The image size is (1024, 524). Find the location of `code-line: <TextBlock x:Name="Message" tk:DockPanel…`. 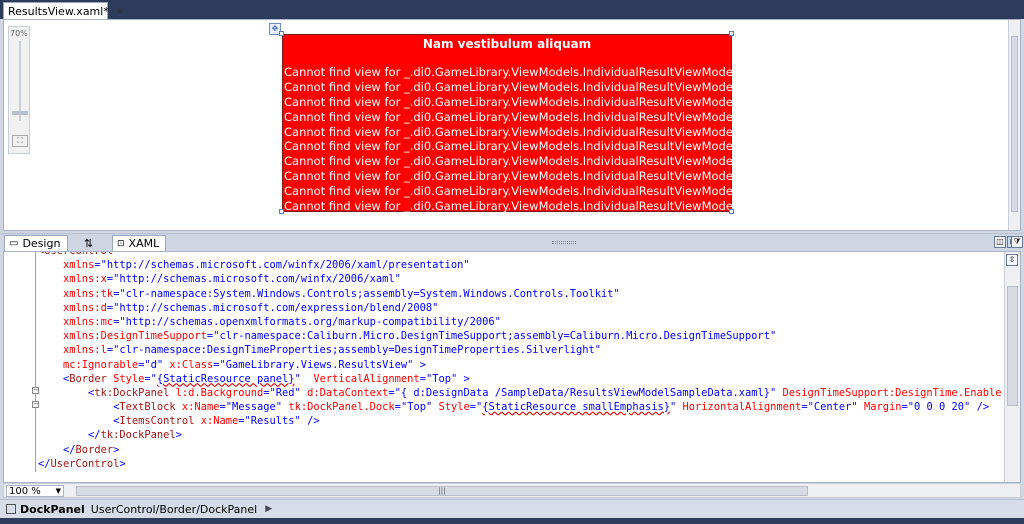

code-line: <TextBlock x:Name="Message" tk:DockPanel… is located at coordinates (519, 407).